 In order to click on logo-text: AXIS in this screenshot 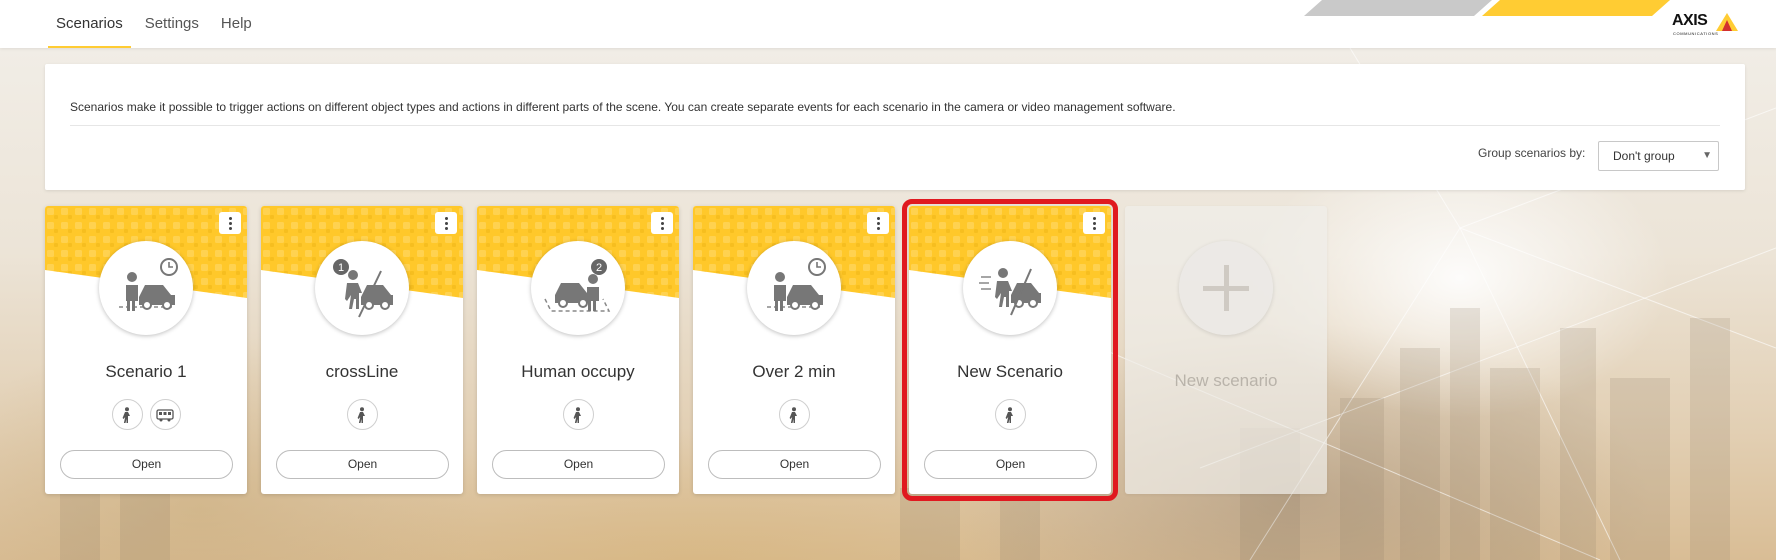, I will do `click(1690, 20)`.